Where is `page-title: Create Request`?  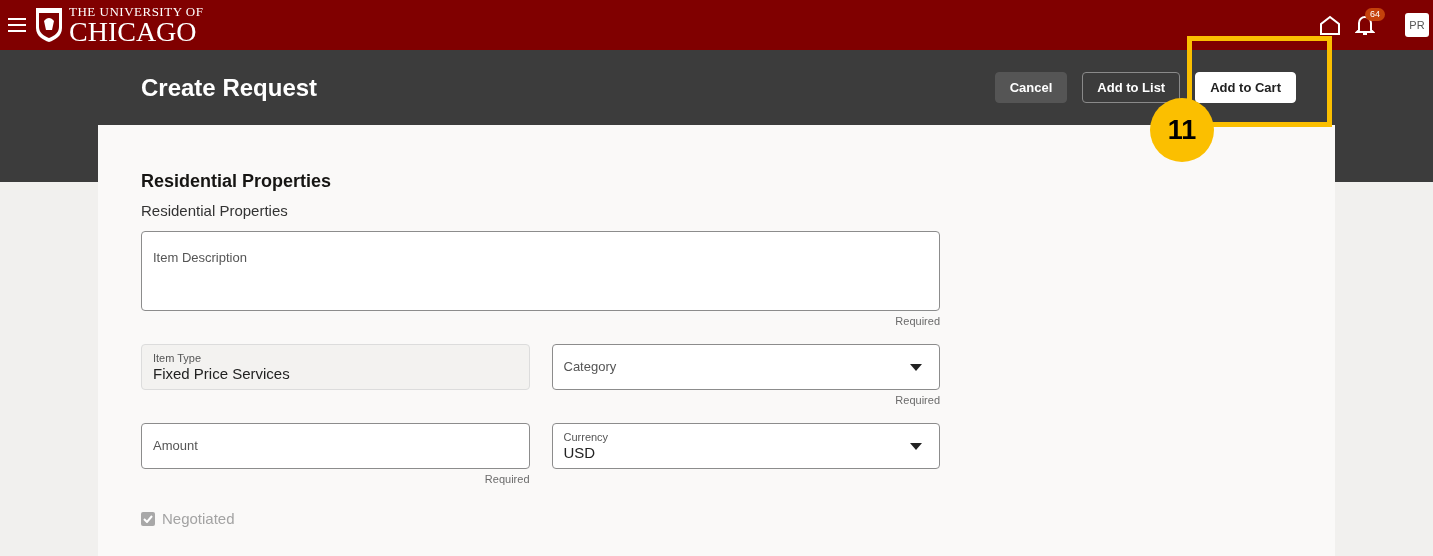 page-title: Create Request is located at coordinates (229, 88).